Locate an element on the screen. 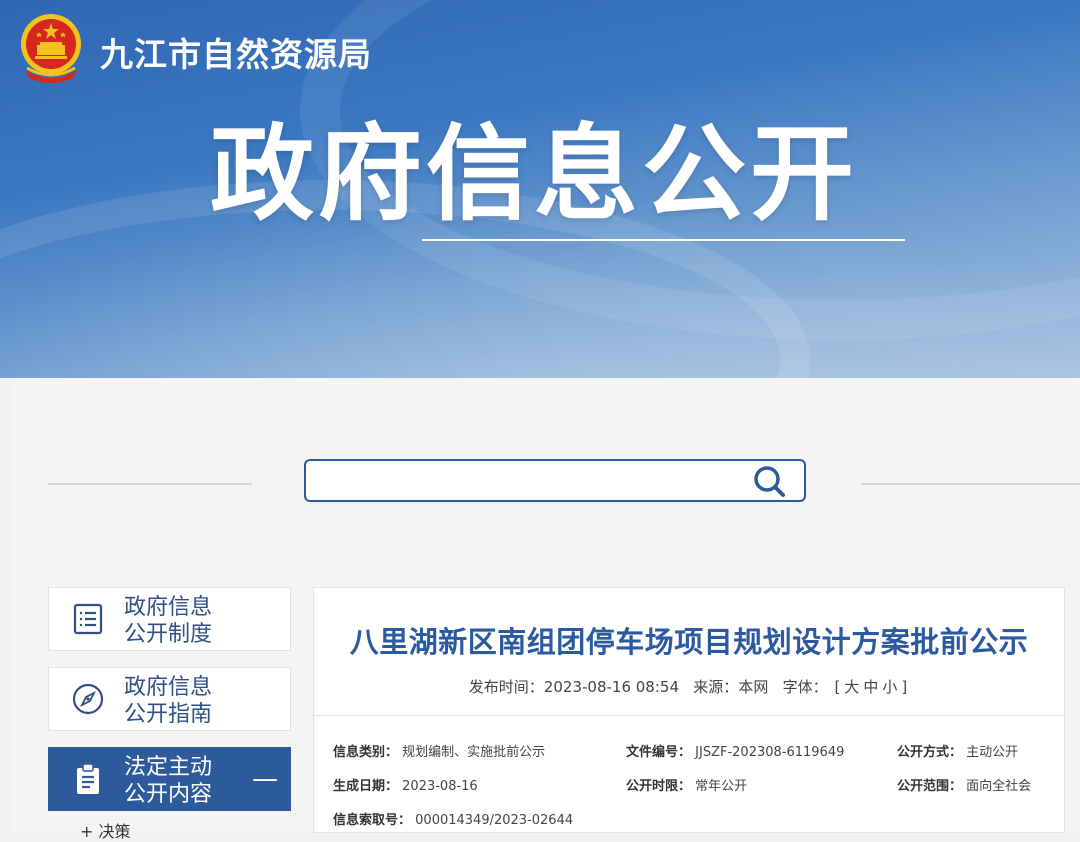 This screenshot has width=1080, height=842. sidebar-item-label: 政府信息 公开制度 is located at coordinates (168, 621).